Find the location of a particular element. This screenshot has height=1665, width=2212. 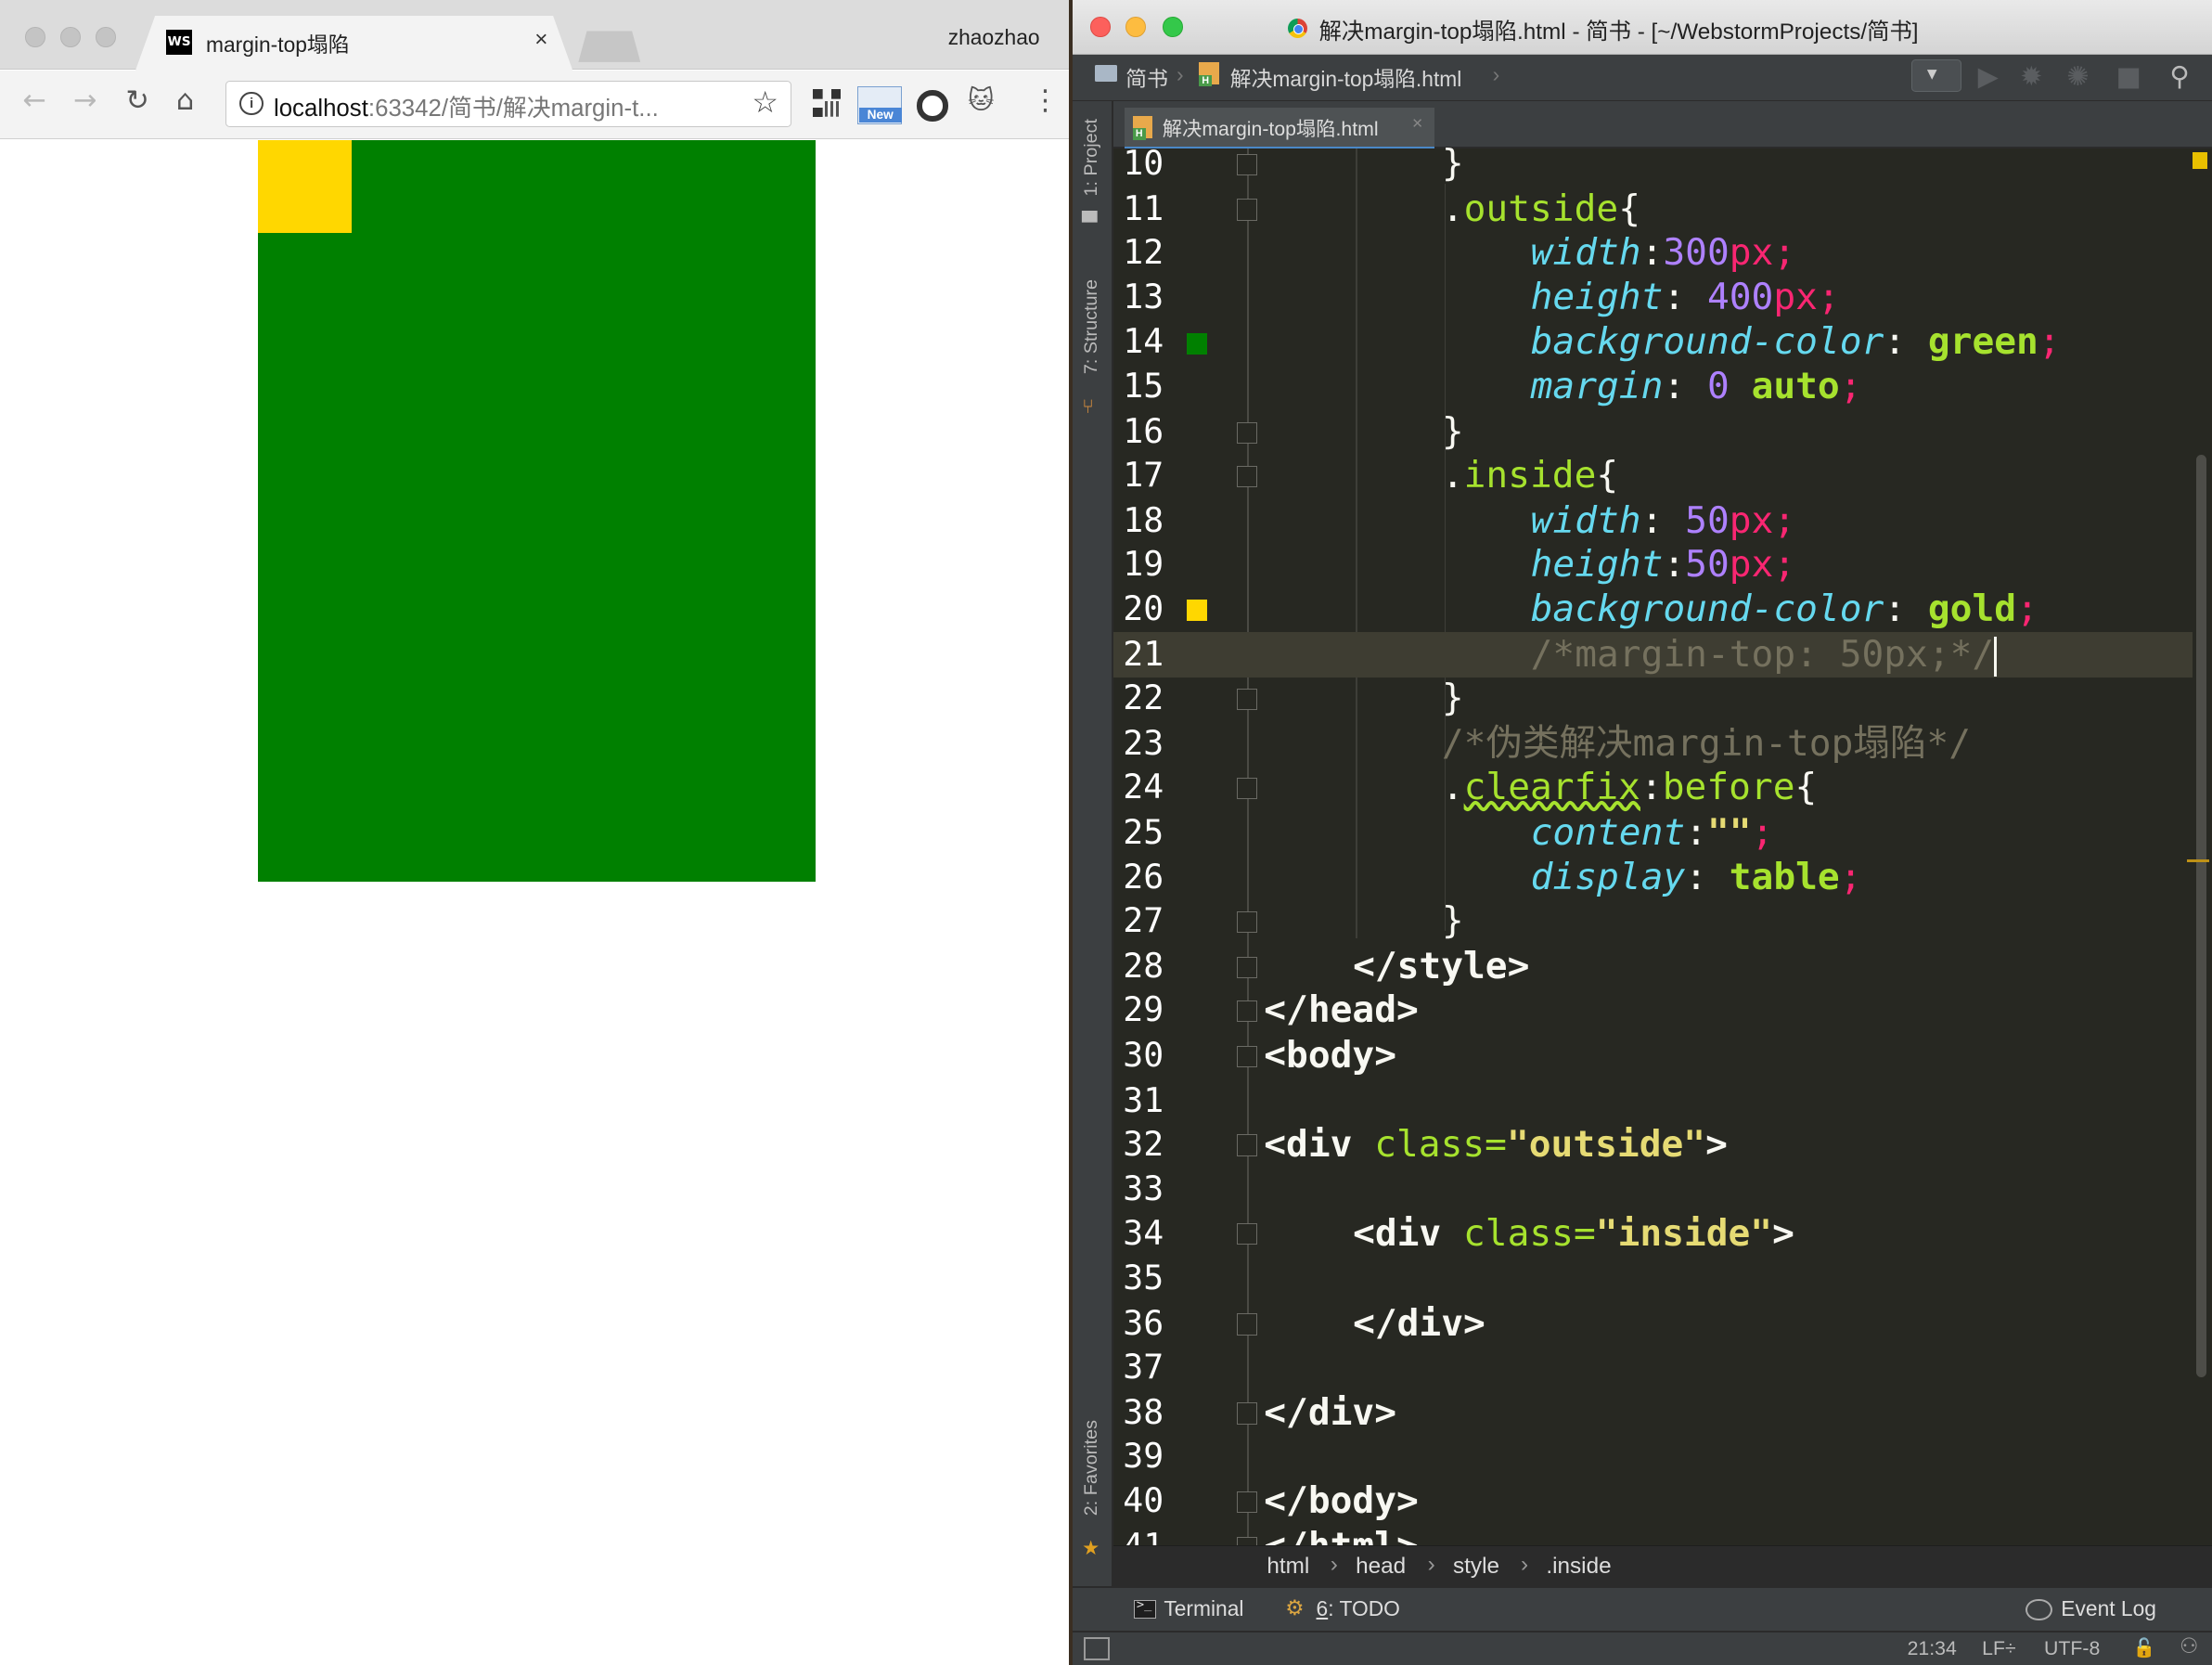

line-number: 25 is located at coordinates (1143, 833).